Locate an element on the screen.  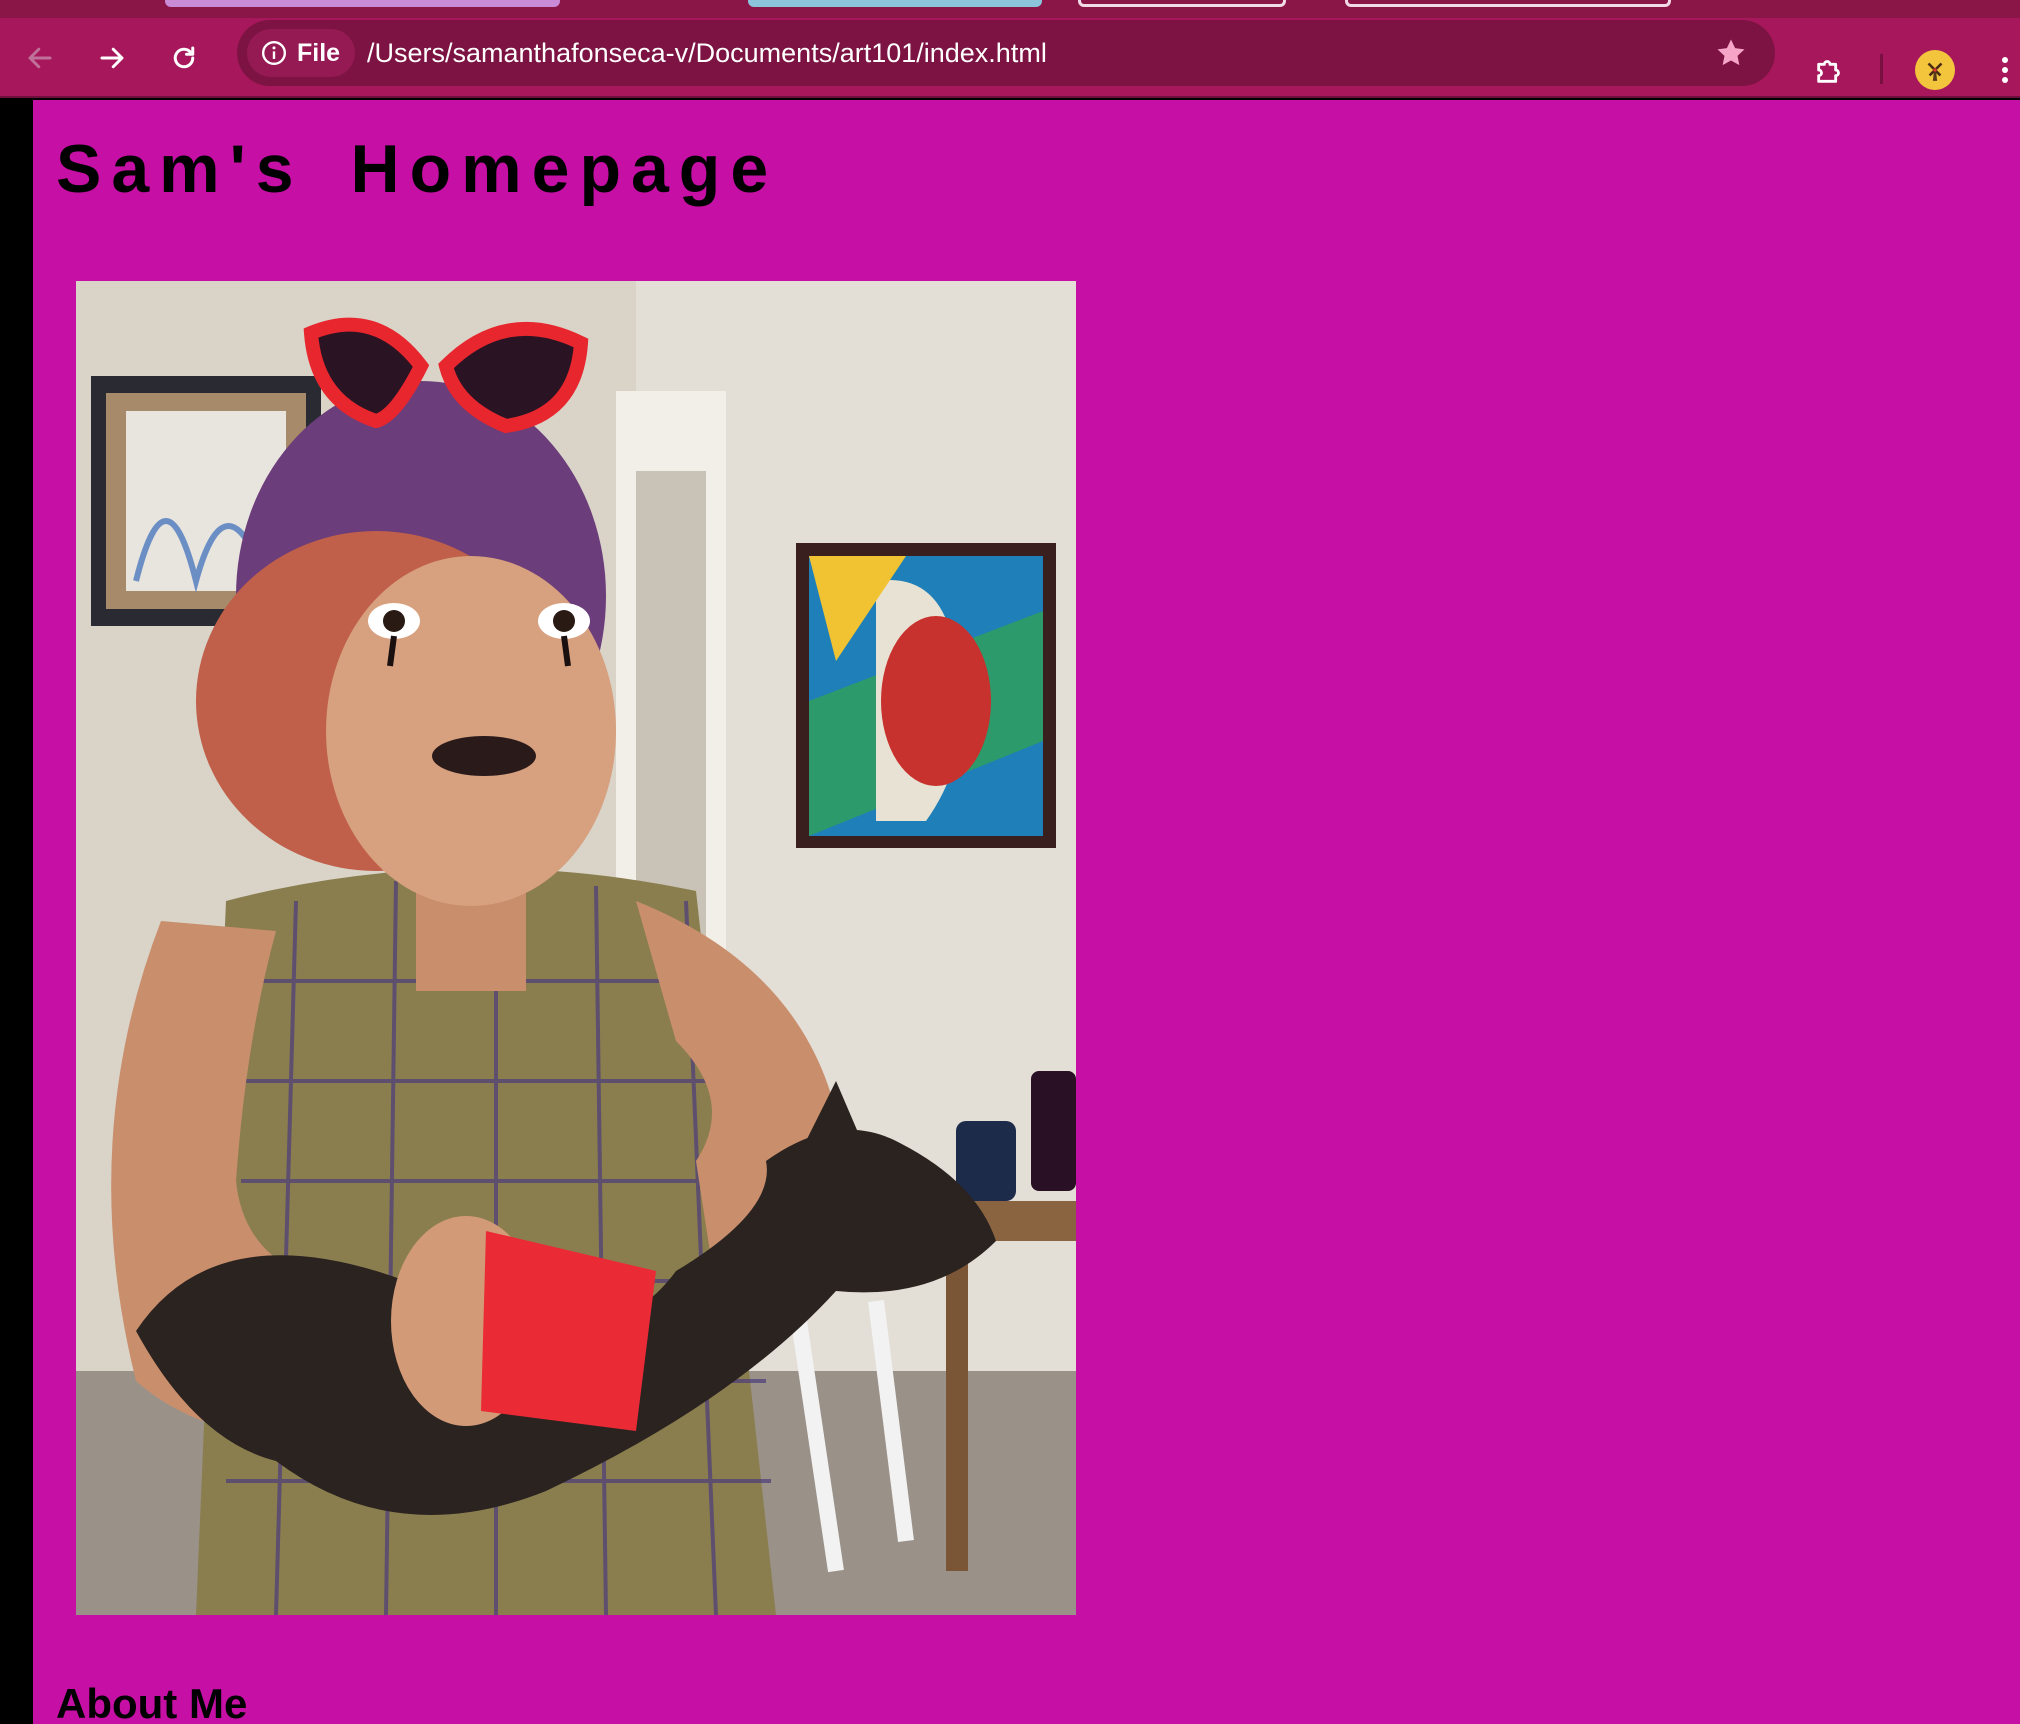
windmill-icon is located at coordinates (1935, 71).